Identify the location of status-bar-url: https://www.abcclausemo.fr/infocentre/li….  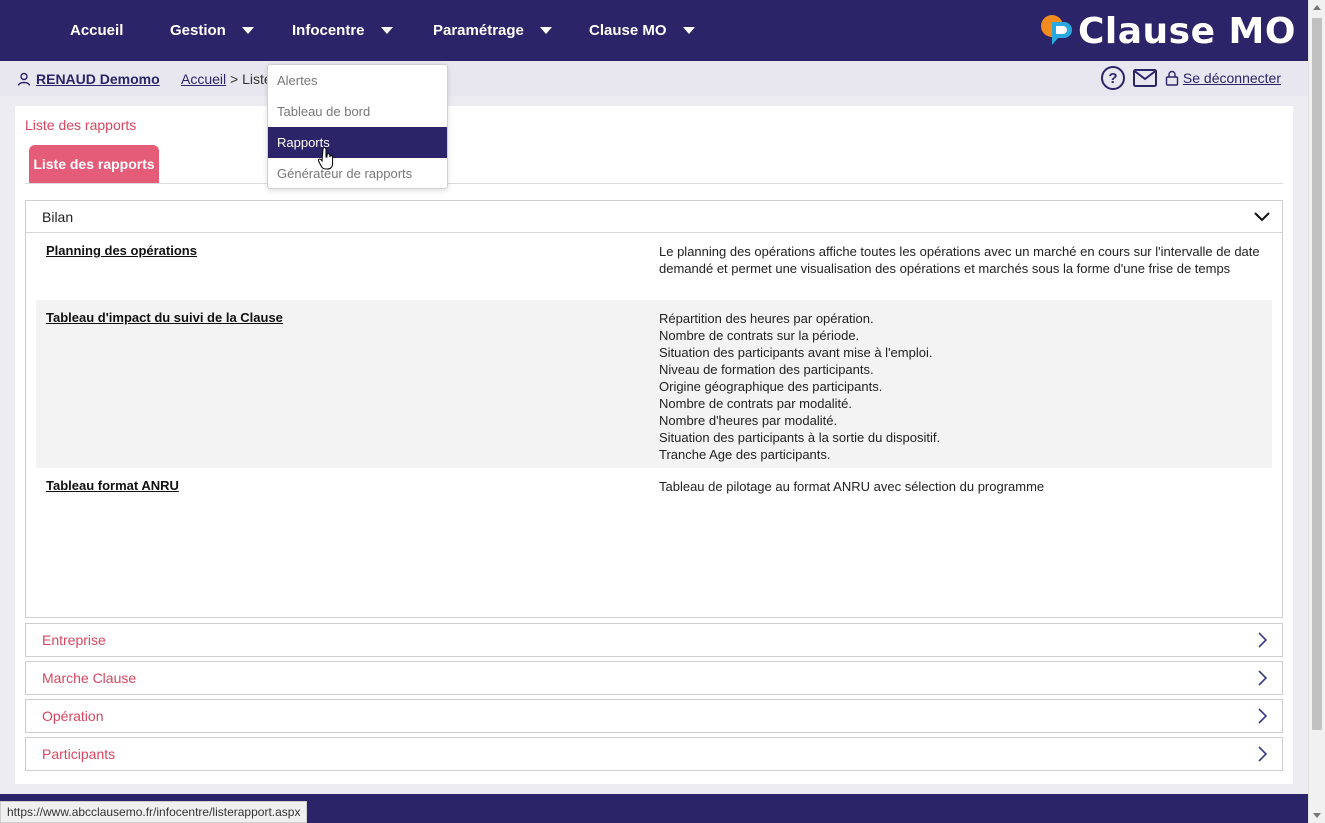
(154, 812).